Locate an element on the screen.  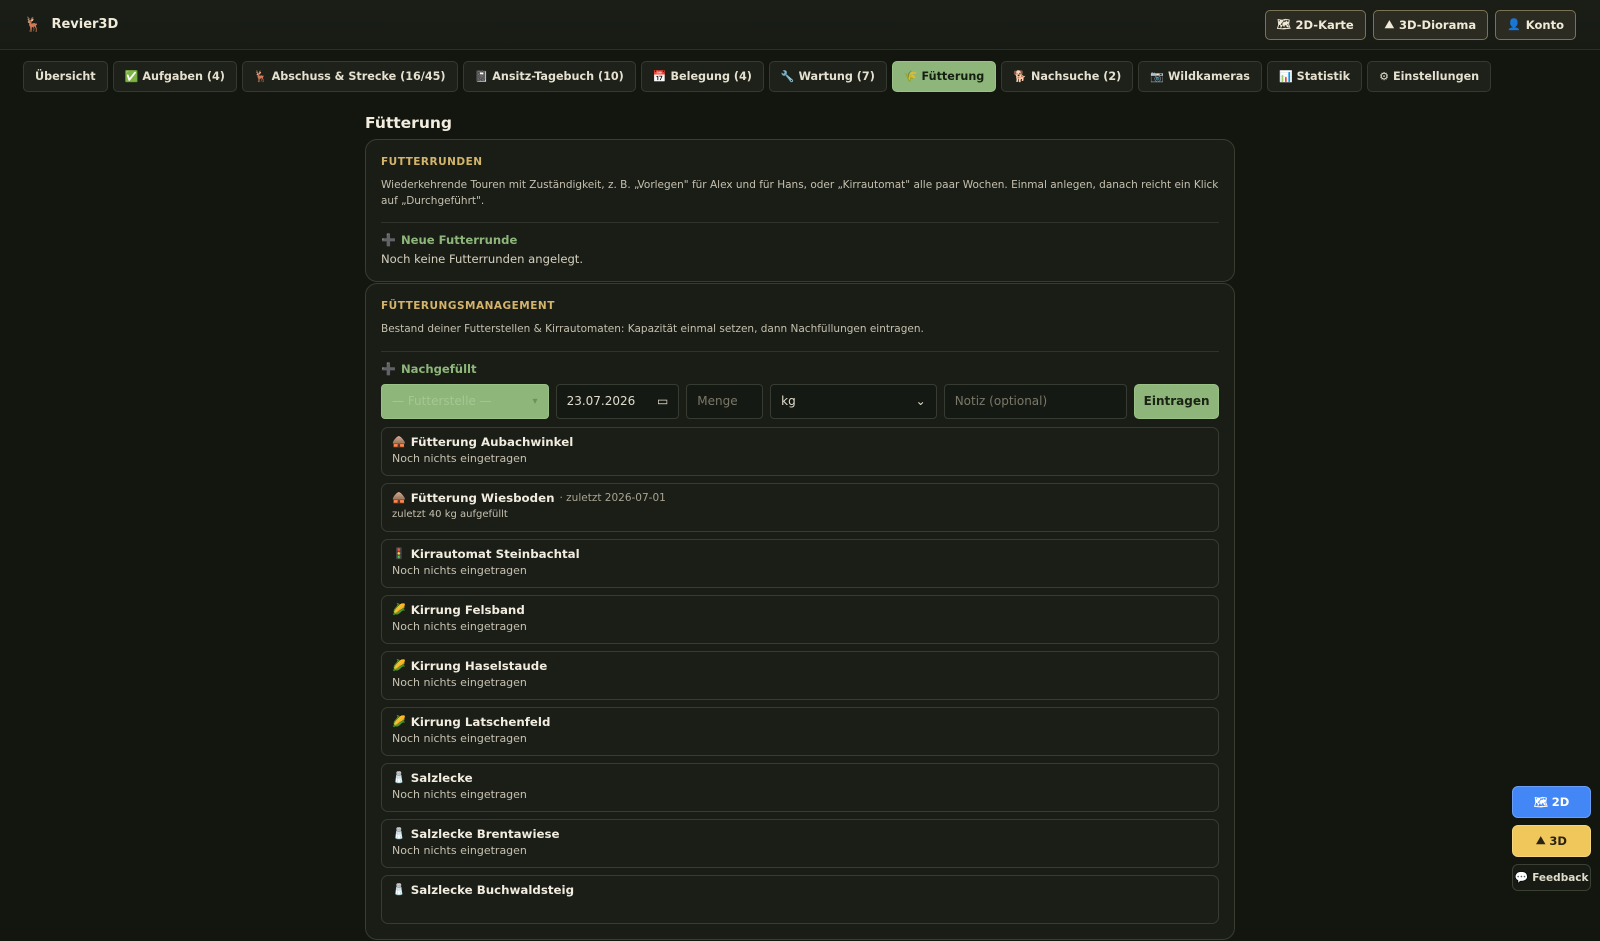
futterrunden-empty-text: Noch keine Futterrunden angelegt. is located at coordinates (482, 259).